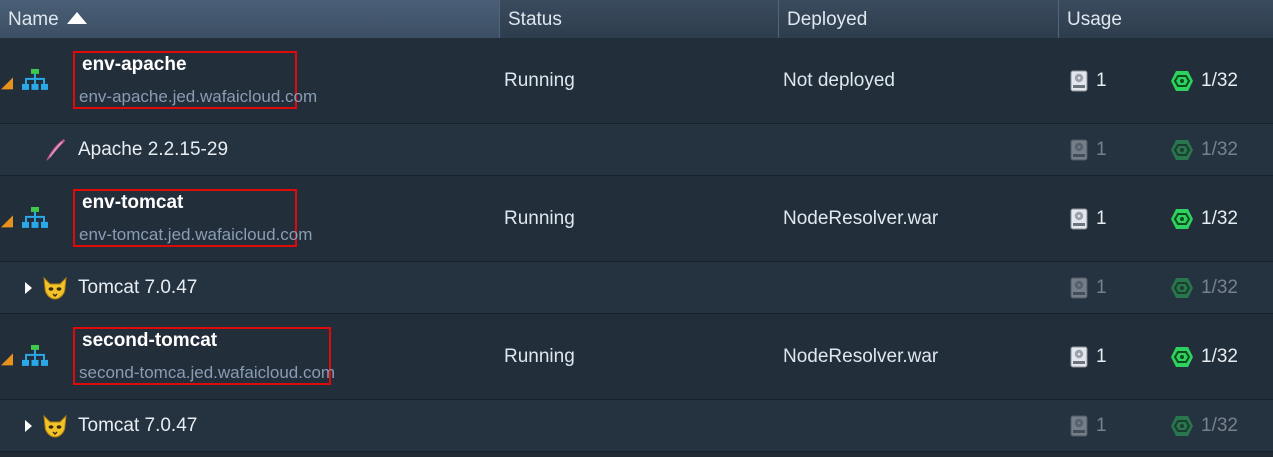  What do you see at coordinates (134, 64) in the screenshot?
I see `environment-name: env-apache` at bounding box center [134, 64].